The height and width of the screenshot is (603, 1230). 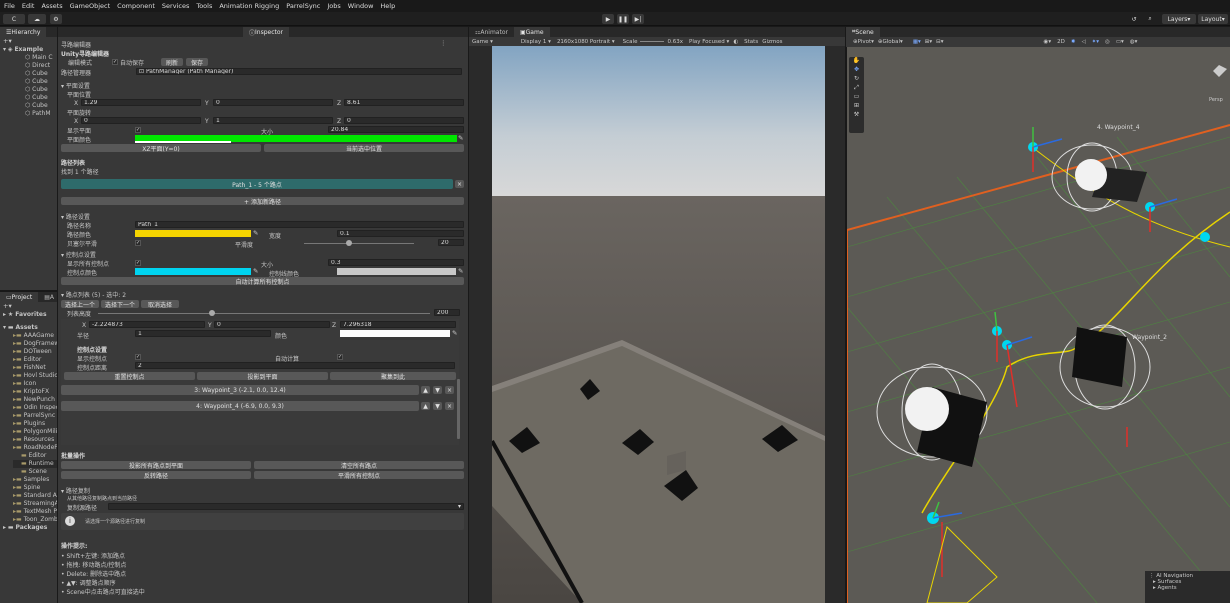 What do you see at coordinates (272, 324) in the screenshot?
I see `wp-y-field: 0` at bounding box center [272, 324].